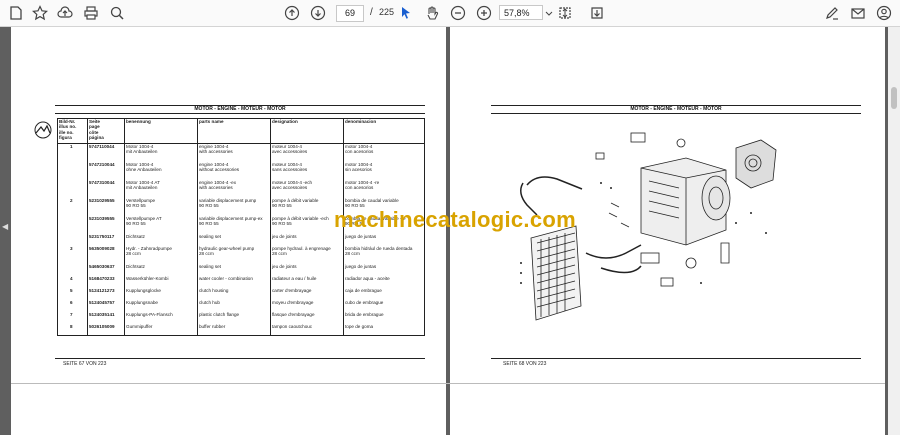 This screenshot has height=435, width=900. I want to click on col-header-en: parts name, so click(211, 121).